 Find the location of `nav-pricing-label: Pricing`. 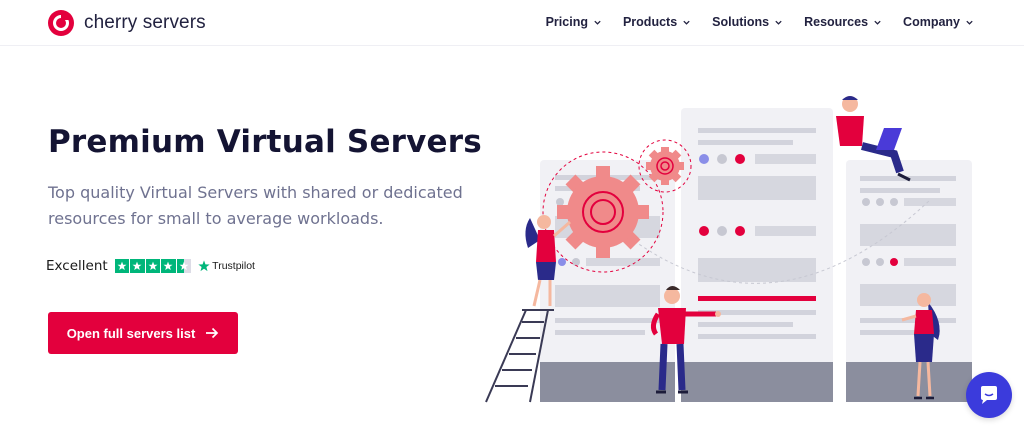

nav-pricing-label: Pricing is located at coordinates (566, 22).